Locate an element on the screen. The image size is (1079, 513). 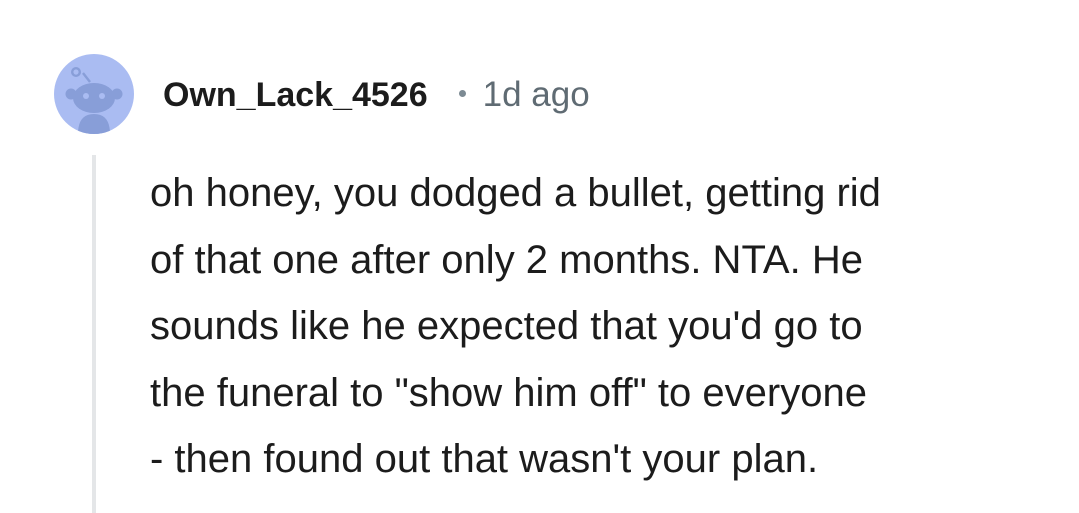
comment-body-line: - then found out that wasn't your plan. is located at coordinates (484, 459).